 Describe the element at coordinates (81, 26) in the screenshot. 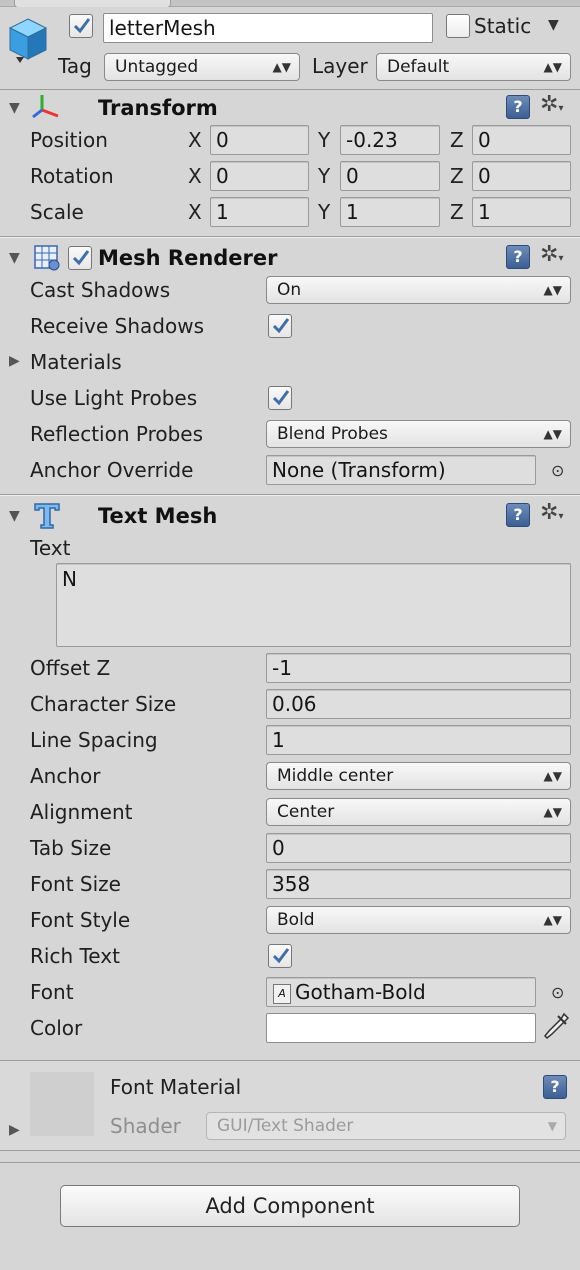

I see `active-checkbox` at that location.